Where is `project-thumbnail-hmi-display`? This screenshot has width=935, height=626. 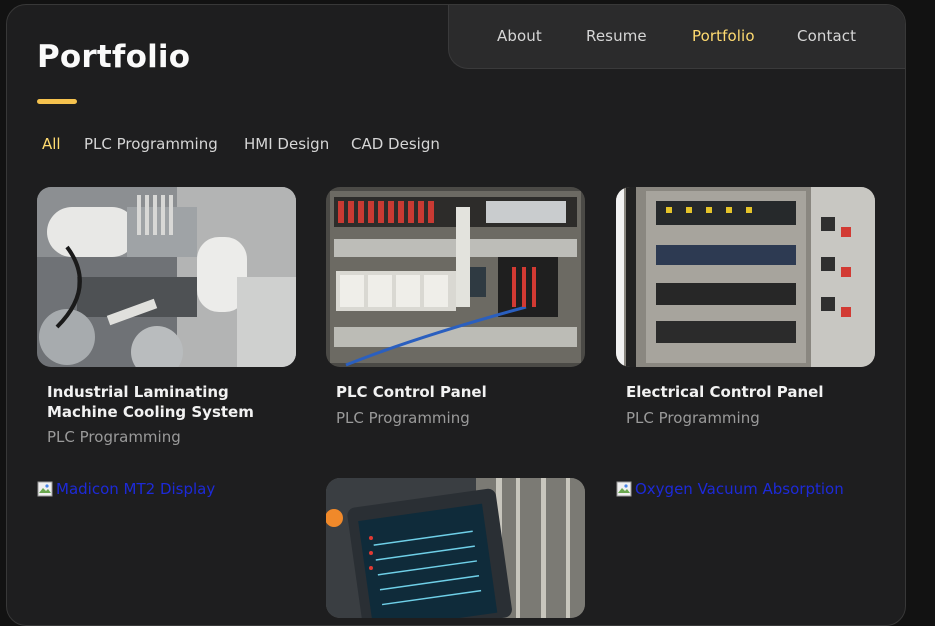 project-thumbnail-hmi-display is located at coordinates (455, 548).